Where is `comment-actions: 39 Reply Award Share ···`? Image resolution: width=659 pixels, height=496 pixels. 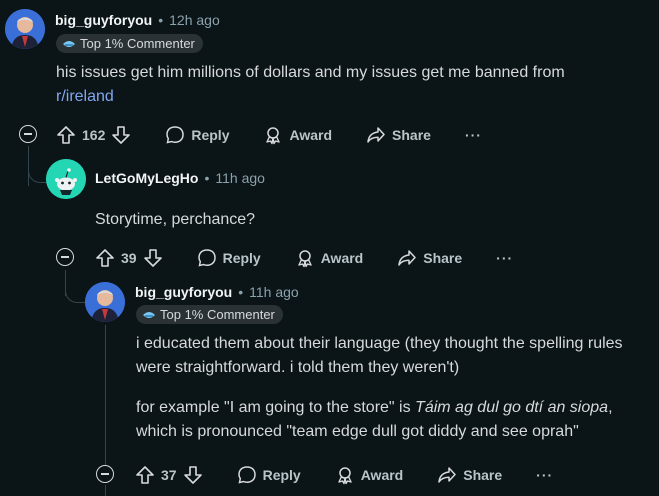
comment-actions: 39 Reply Award Share ··· is located at coordinates (304, 258).